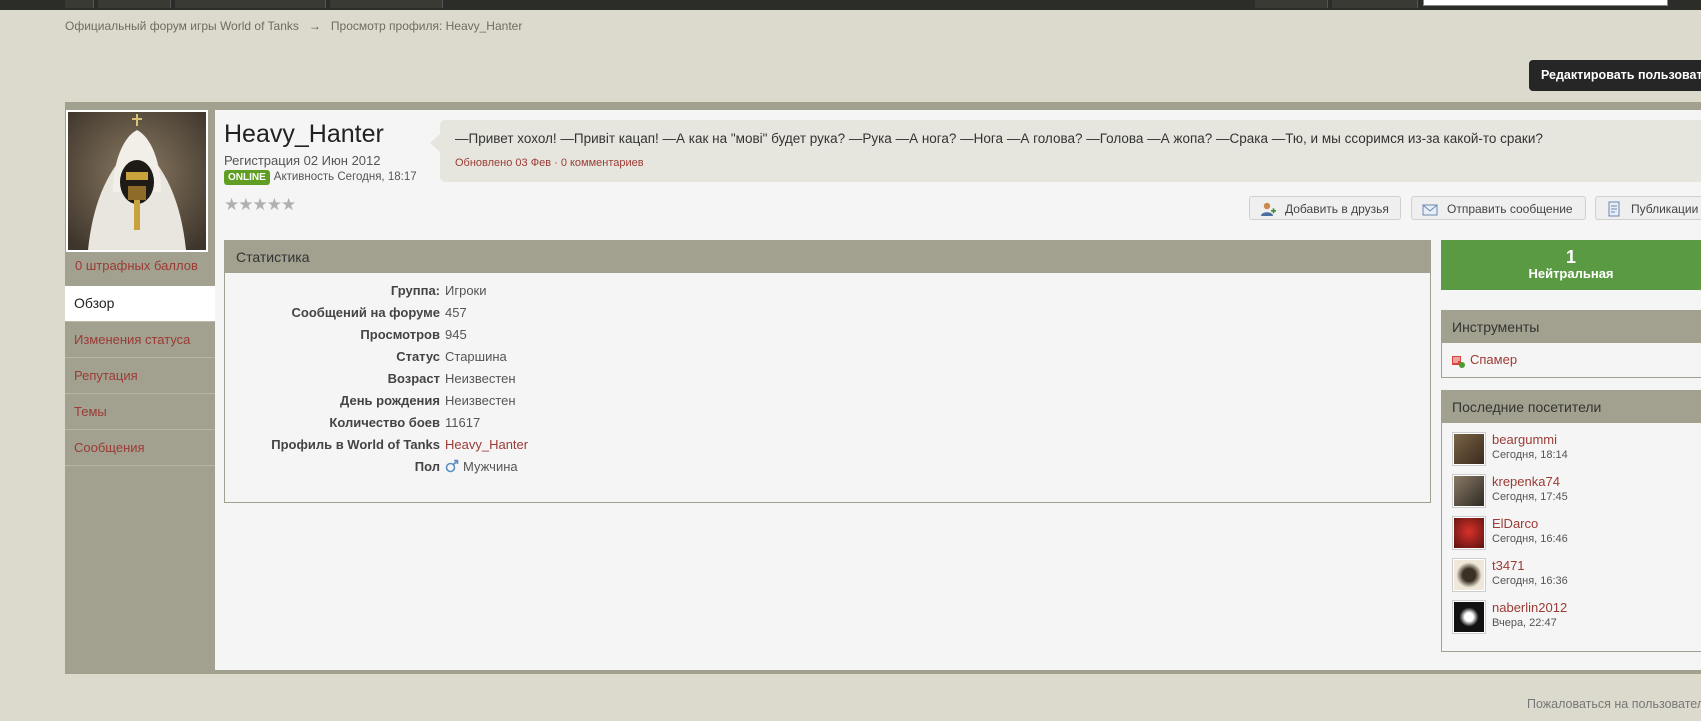 This screenshot has width=1701, height=721. What do you see at coordinates (413, 378) in the screenshot?
I see `stat-key: Возраст` at bounding box center [413, 378].